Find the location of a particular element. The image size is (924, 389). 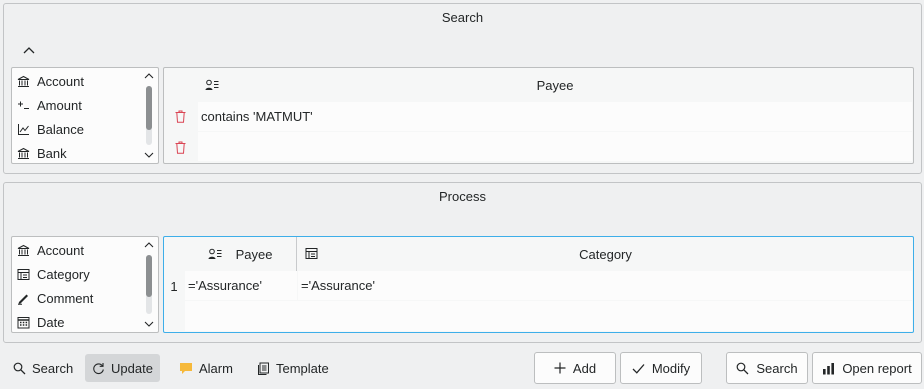

search-mode-button: Search is located at coordinates (43, 368).